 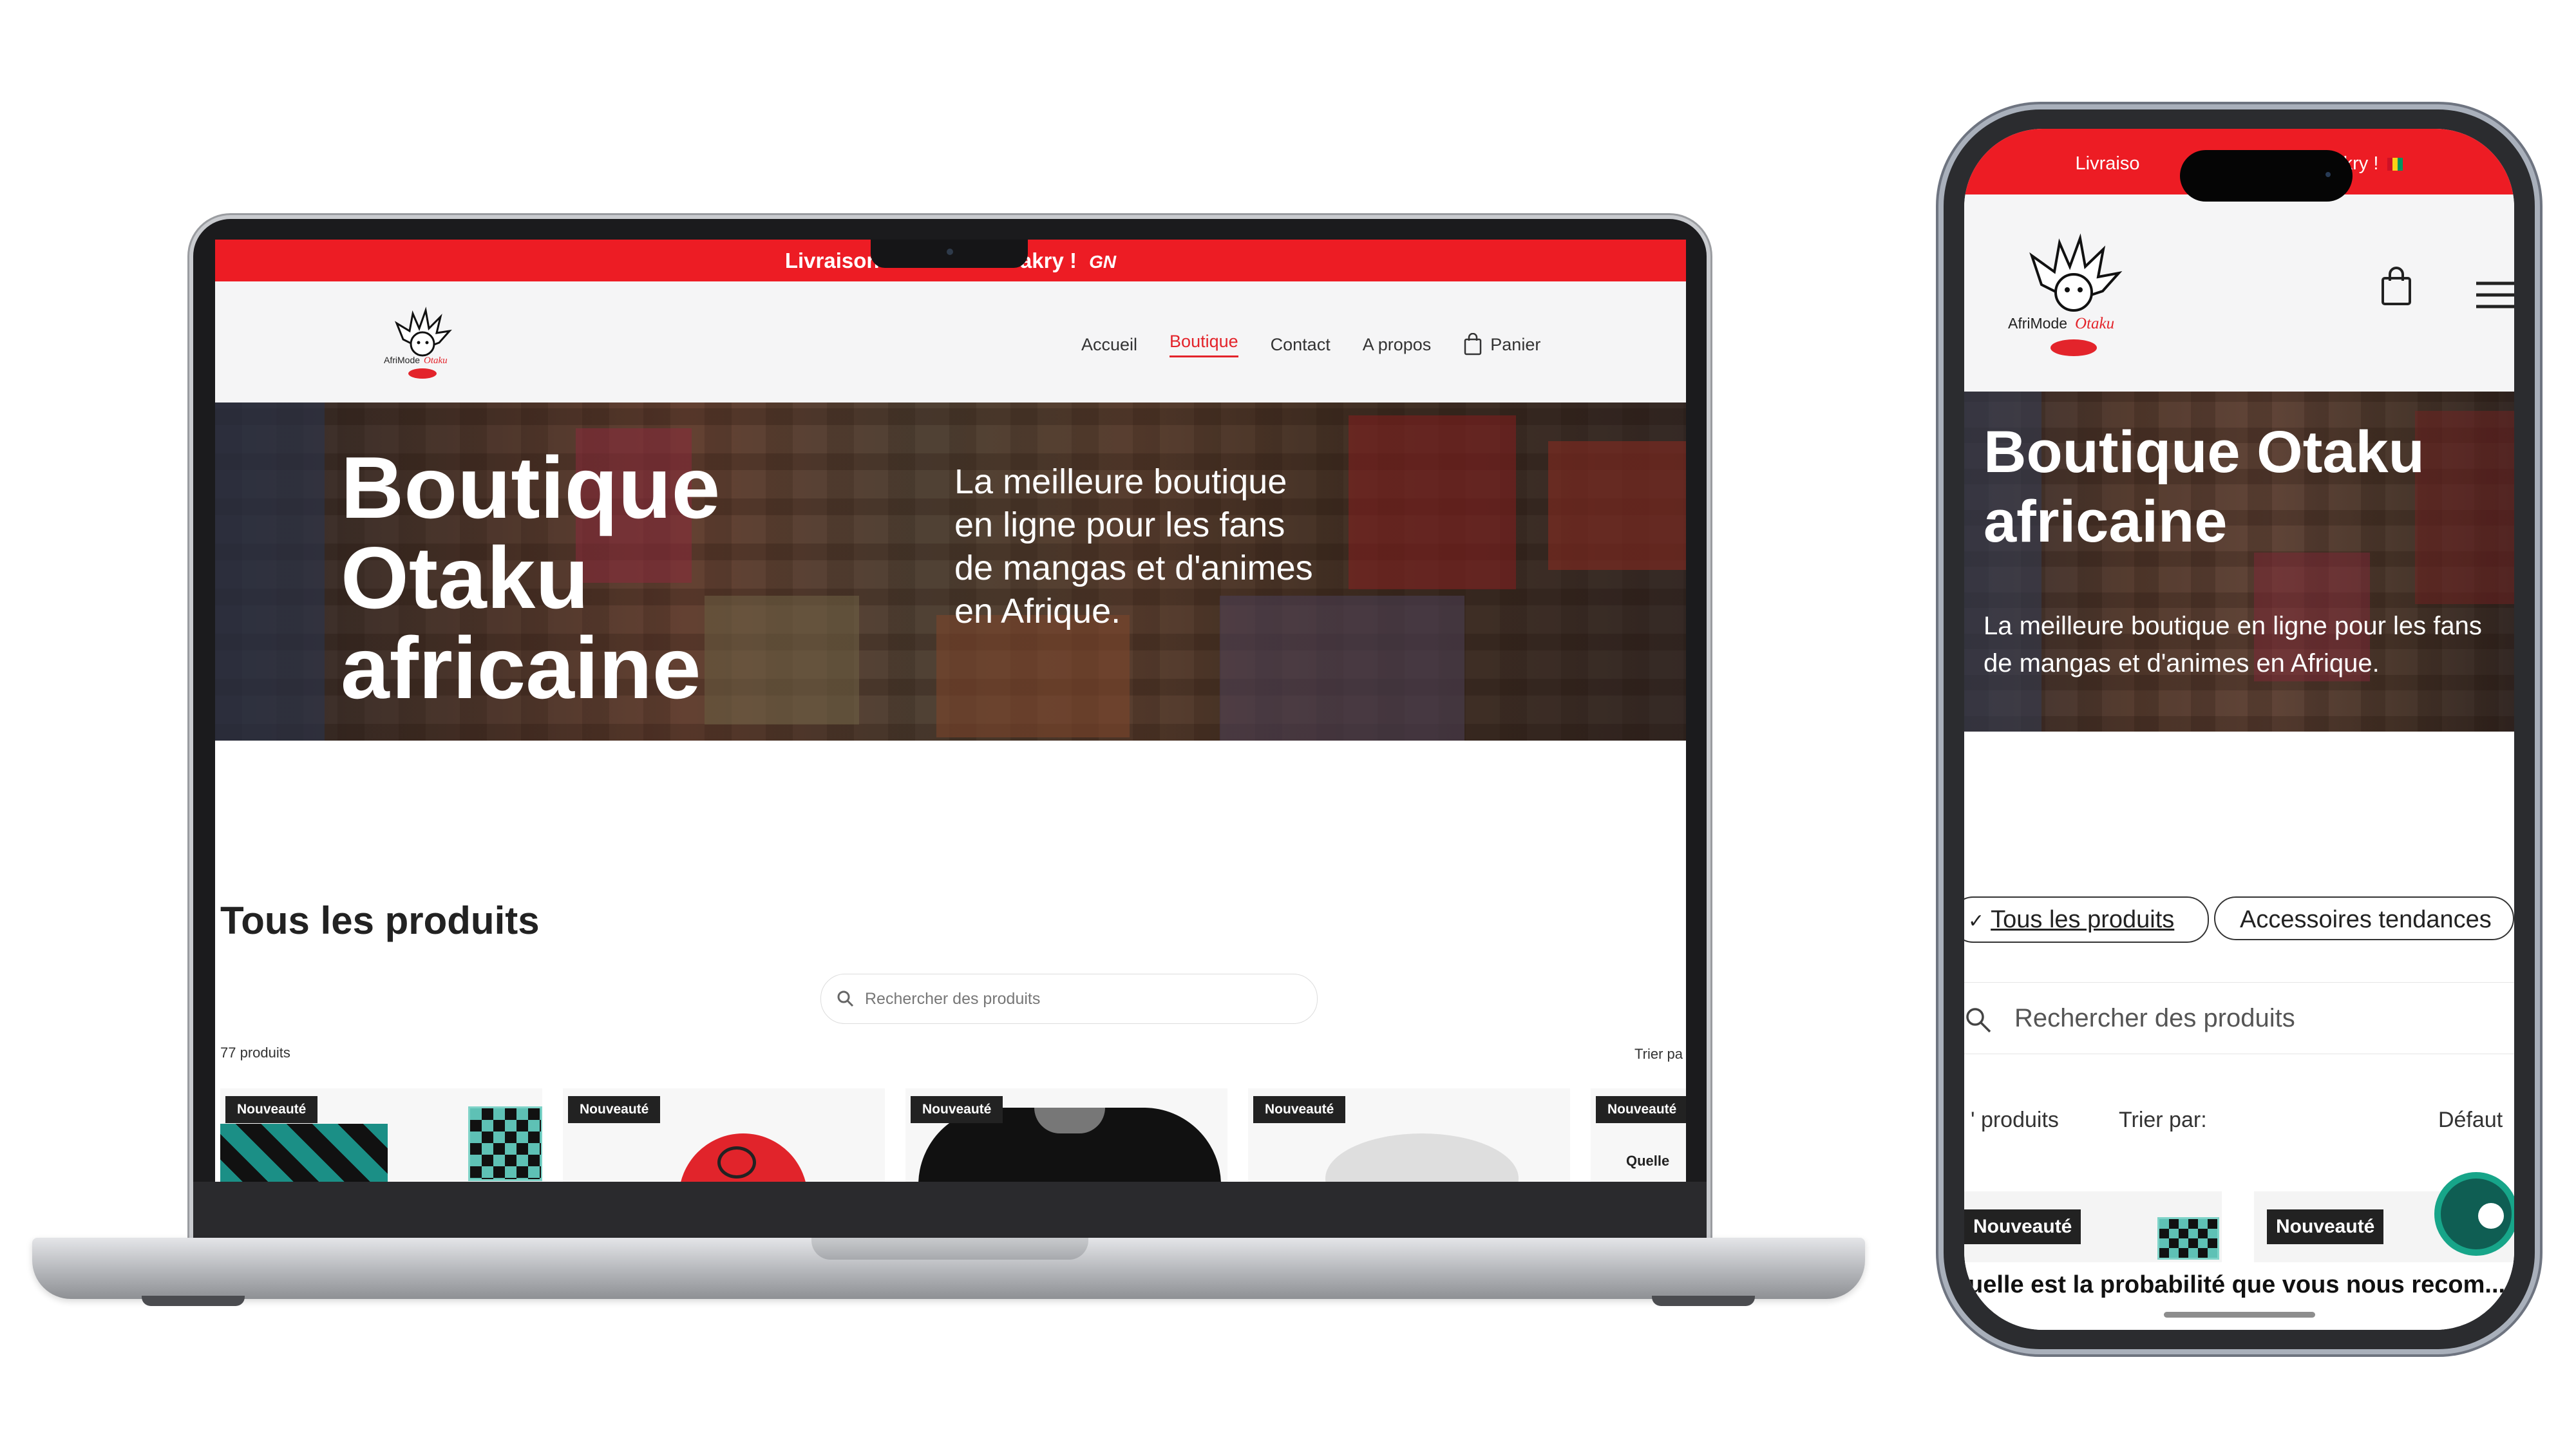 I want to click on filter-chip-all-products: ✓ Tous les produits, so click(x=2086, y=919).